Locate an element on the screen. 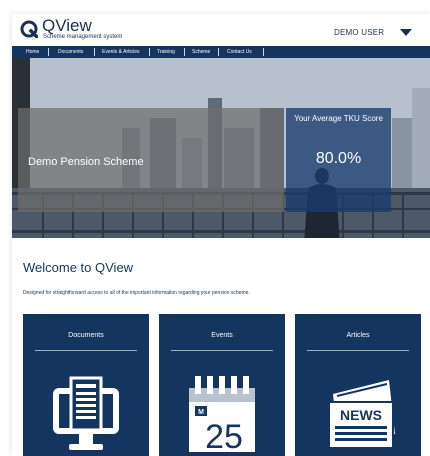 The height and width of the screenshot is (456, 430). newspaper-icon: NEWS is located at coordinates (361, 414).